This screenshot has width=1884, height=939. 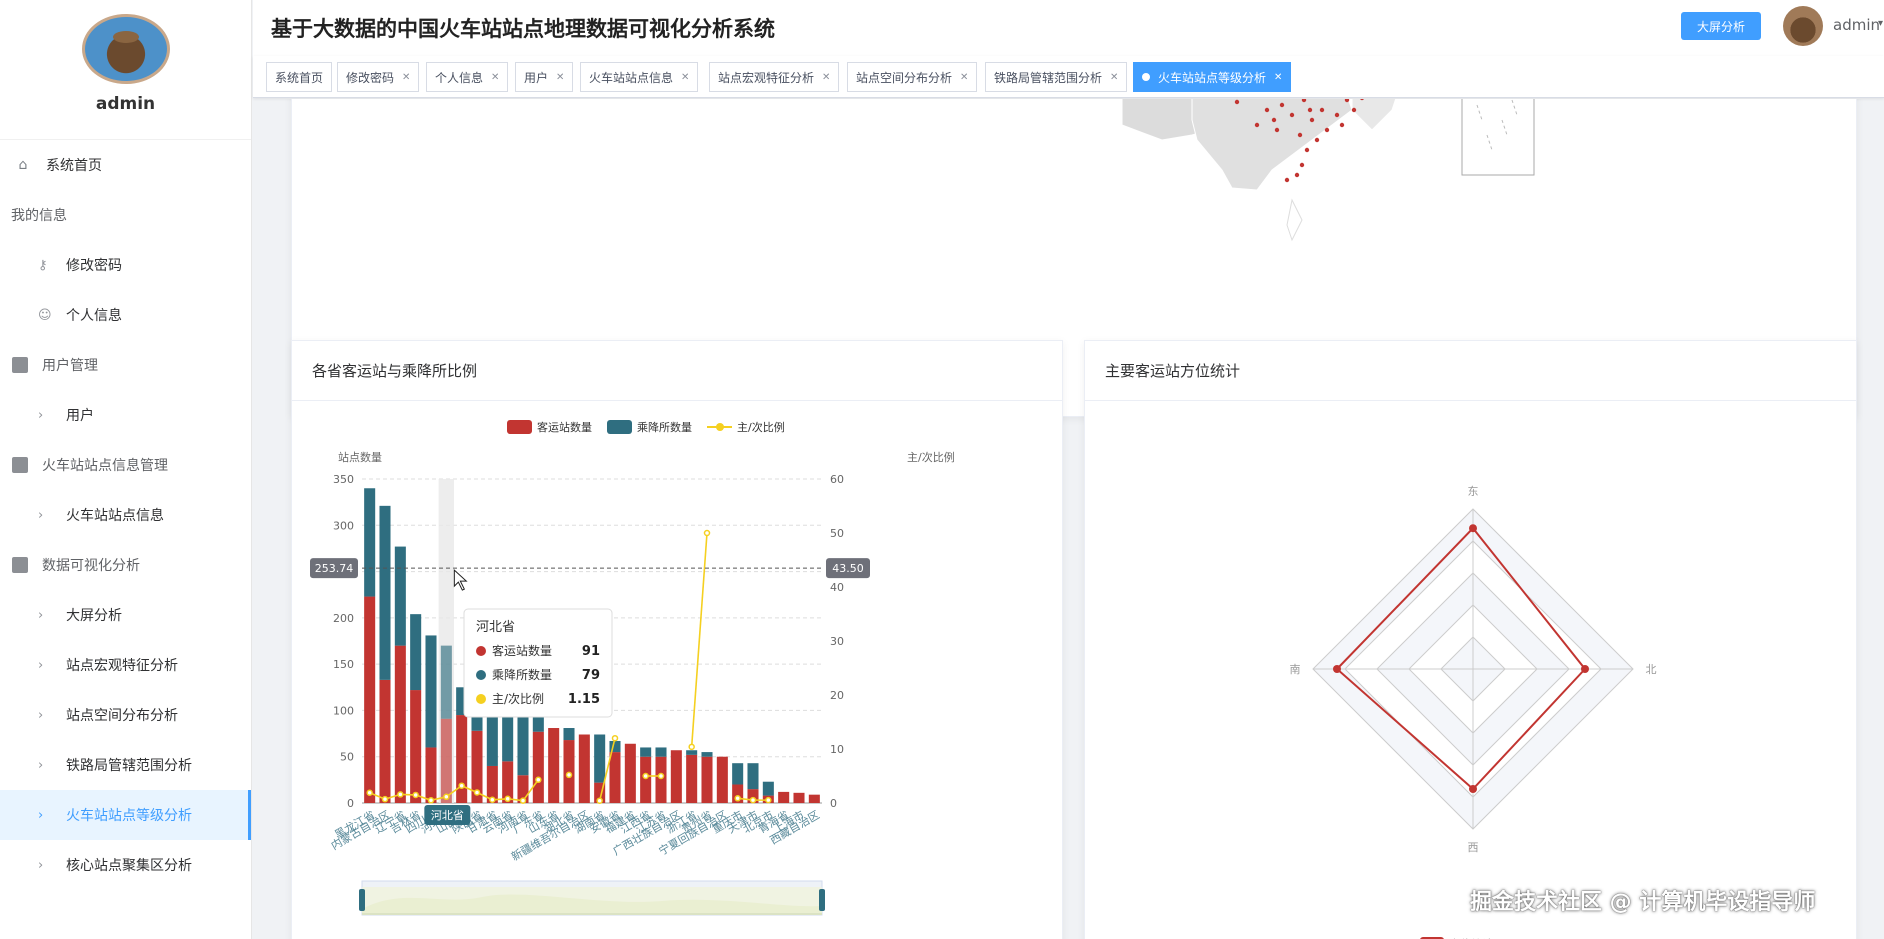 I want to click on tab-station-grade: 火车站站点等级分析 ✕, so click(x=1212, y=77).